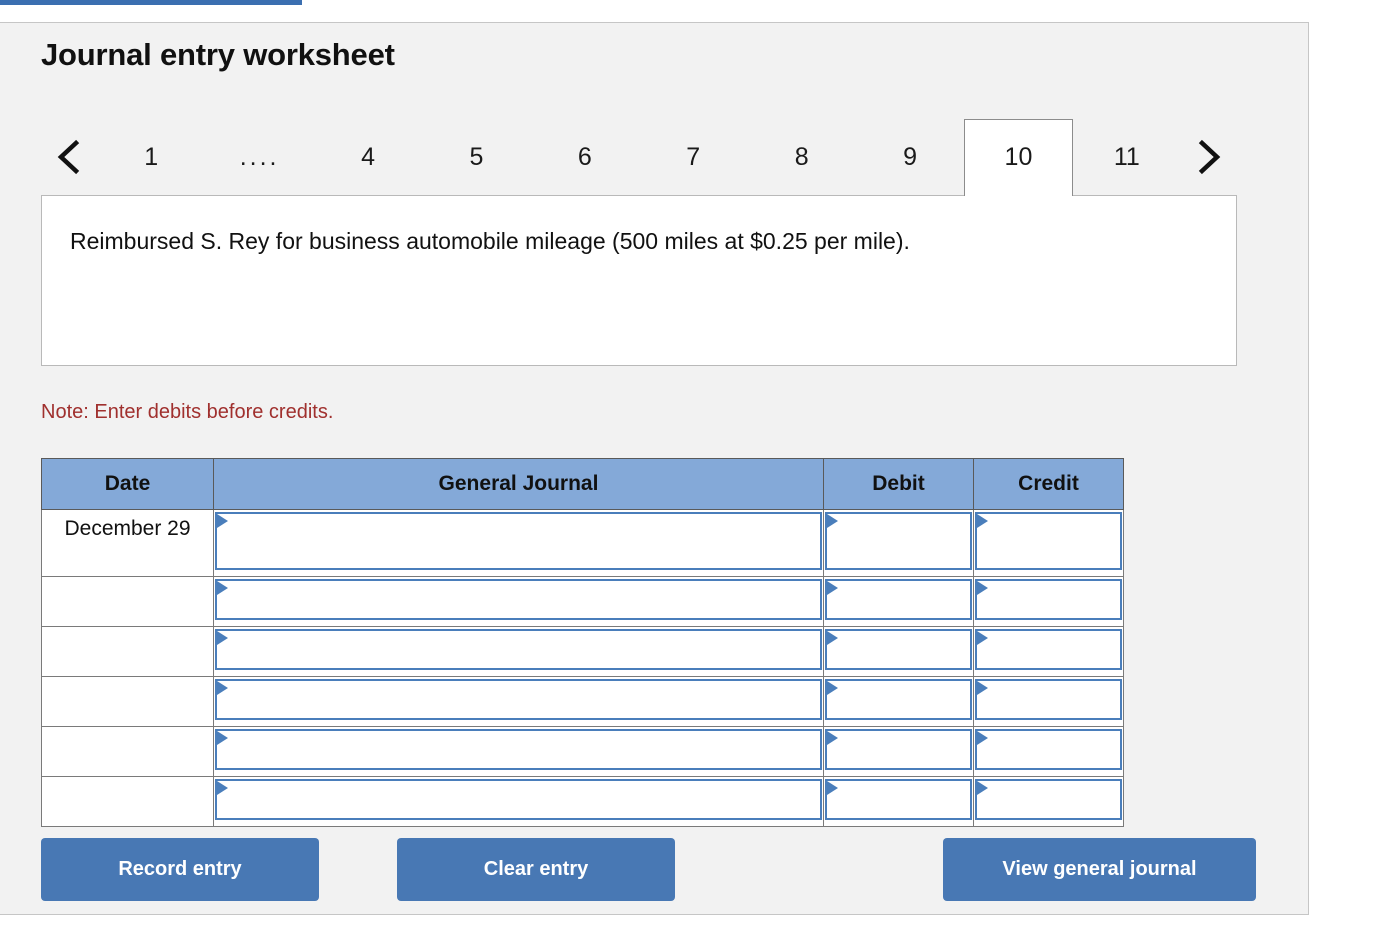 This screenshot has width=1390, height=937. I want to click on view-general-journal-button: View general journal, so click(1099, 869).